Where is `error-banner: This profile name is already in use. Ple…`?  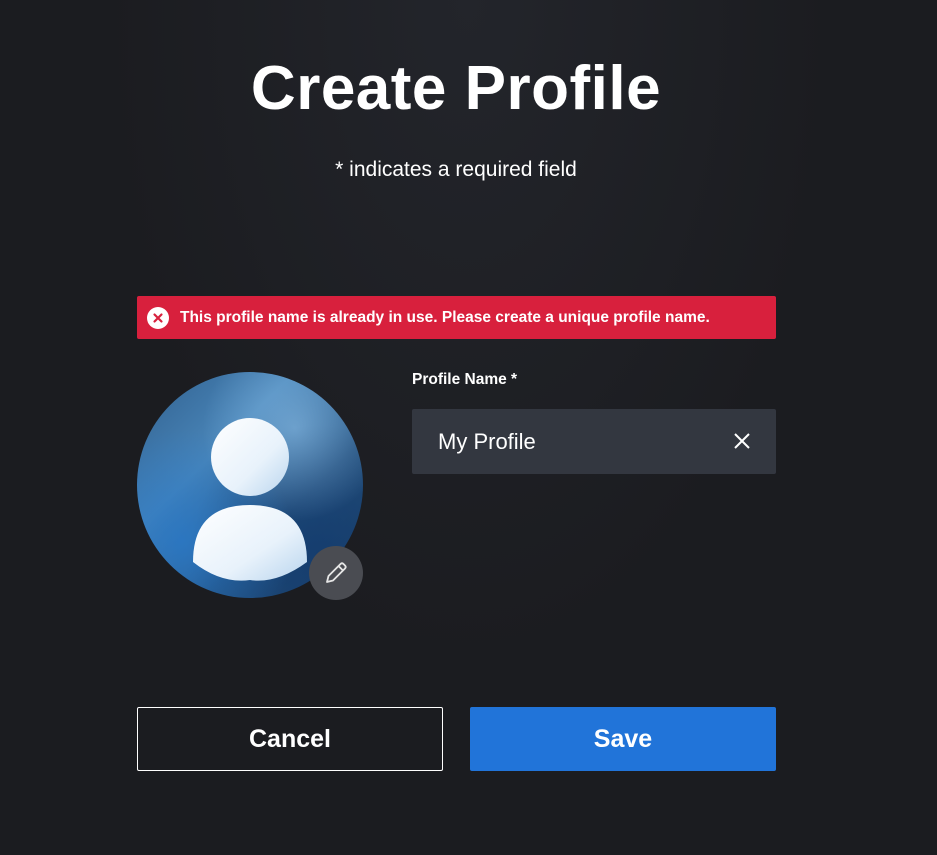 error-banner: This profile name is already in use. Ple… is located at coordinates (456, 317).